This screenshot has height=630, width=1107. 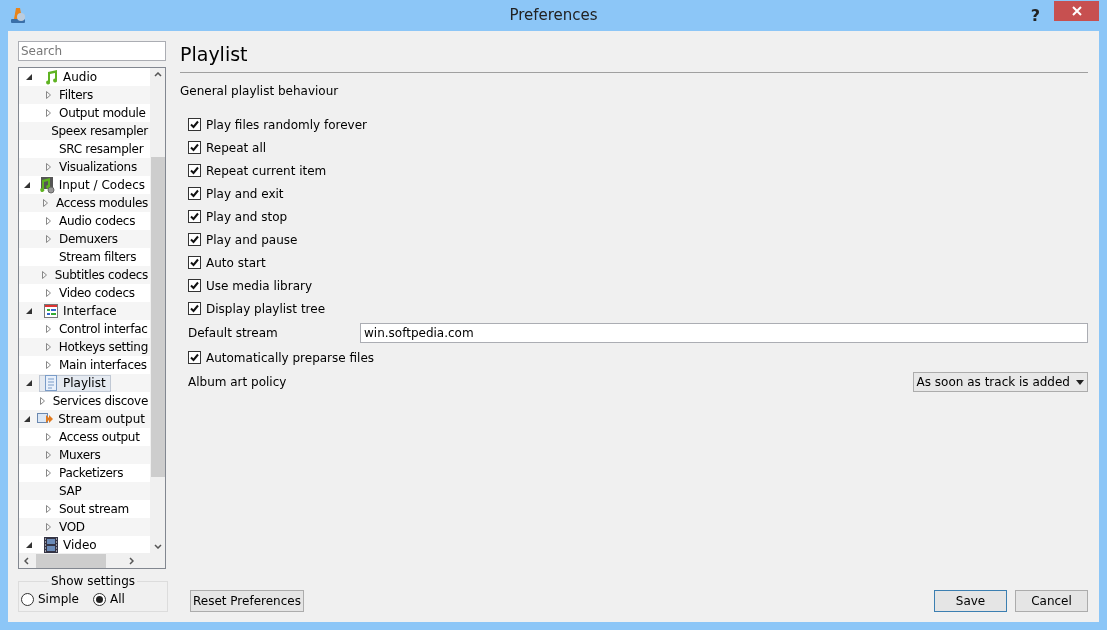 I want to click on tree-item: Playlist, so click(x=84, y=383).